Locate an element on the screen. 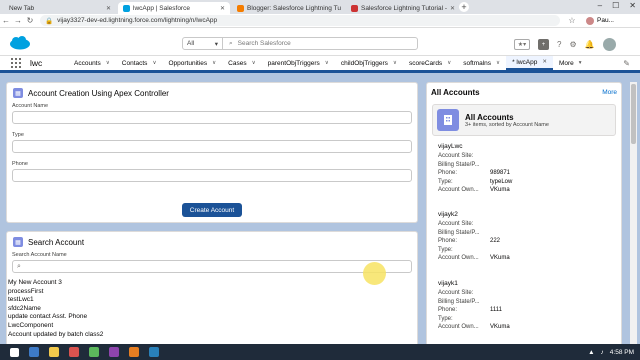 This screenshot has height=360, width=640. nav-item-opportunities: Opportunities ∨ is located at coordinates (192, 63).